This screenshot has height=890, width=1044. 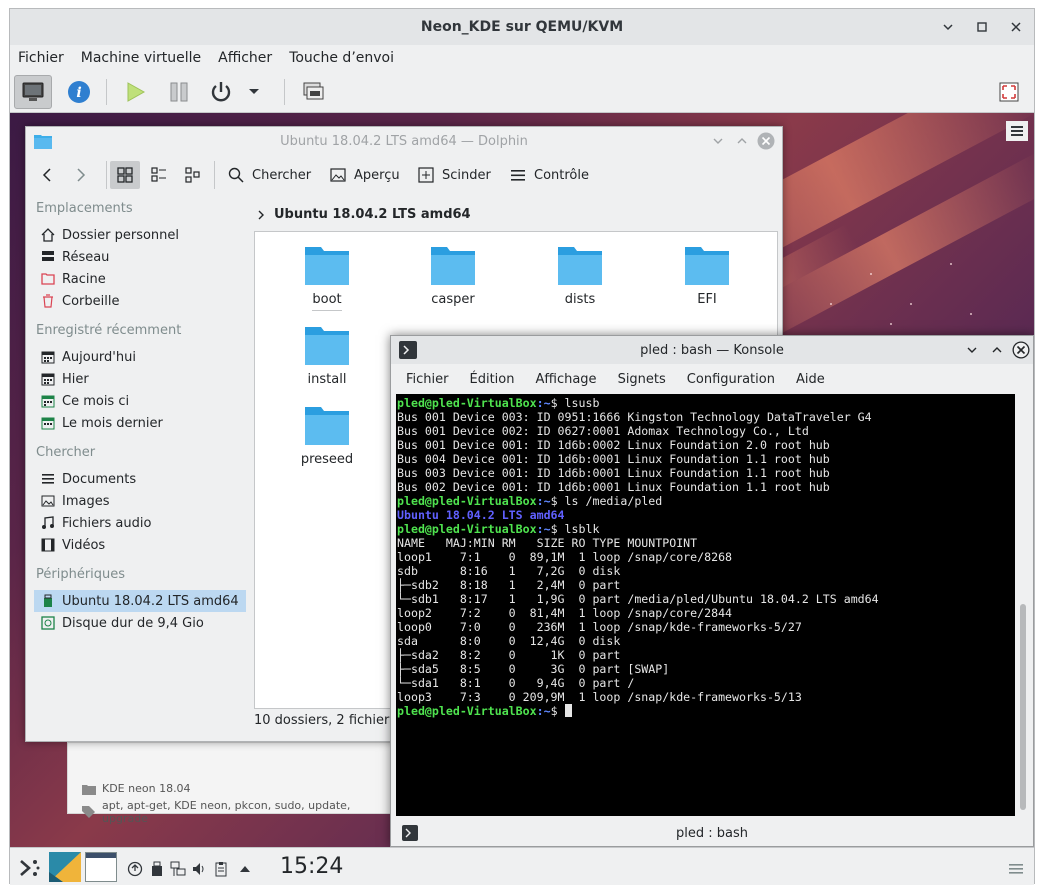 What do you see at coordinates (1023, 707) in the screenshot?
I see `terminal-scrollbar` at bounding box center [1023, 707].